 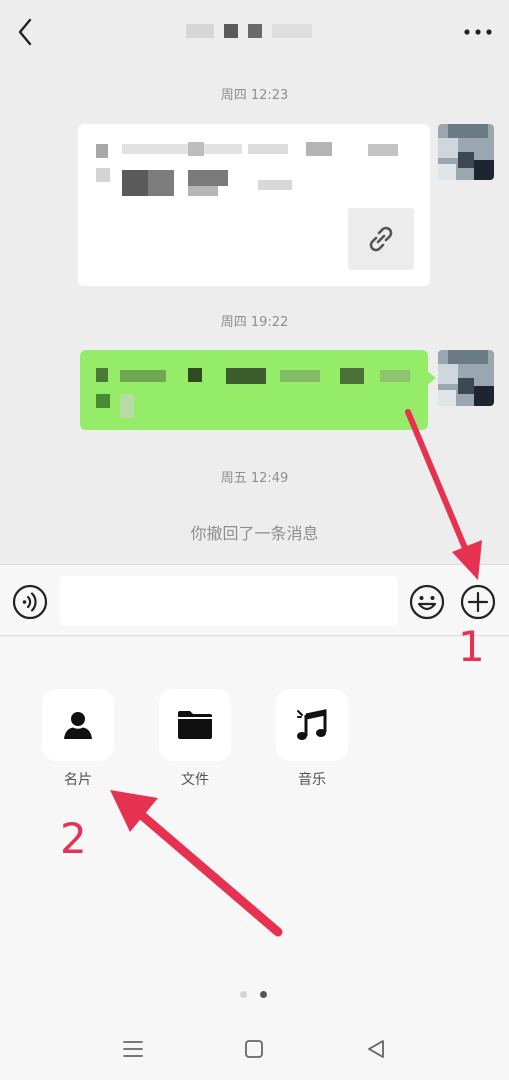 What do you see at coordinates (254, 533) in the screenshot?
I see `recall-notice: 你撤回了一条消息` at bounding box center [254, 533].